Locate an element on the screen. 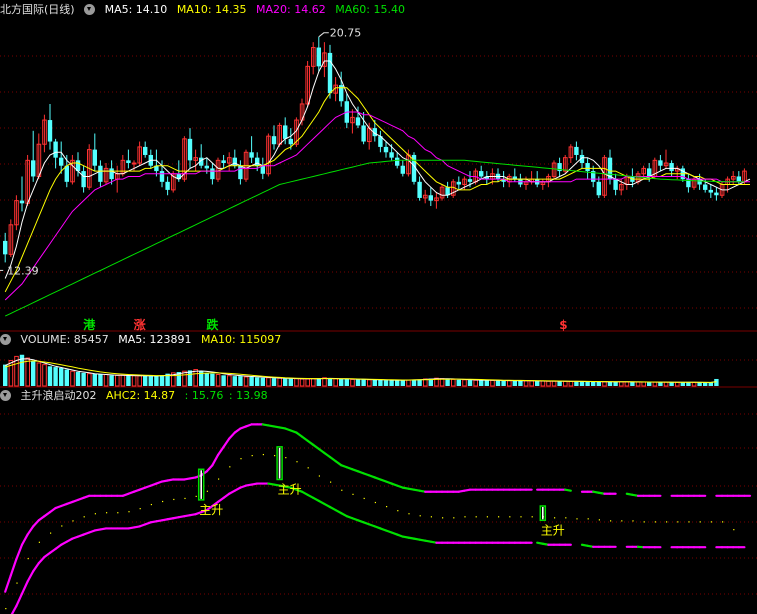 The width and height of the screenshot is (757, 614). indicator-title: 主升浪启动202 is located at coordinates (58, 395).